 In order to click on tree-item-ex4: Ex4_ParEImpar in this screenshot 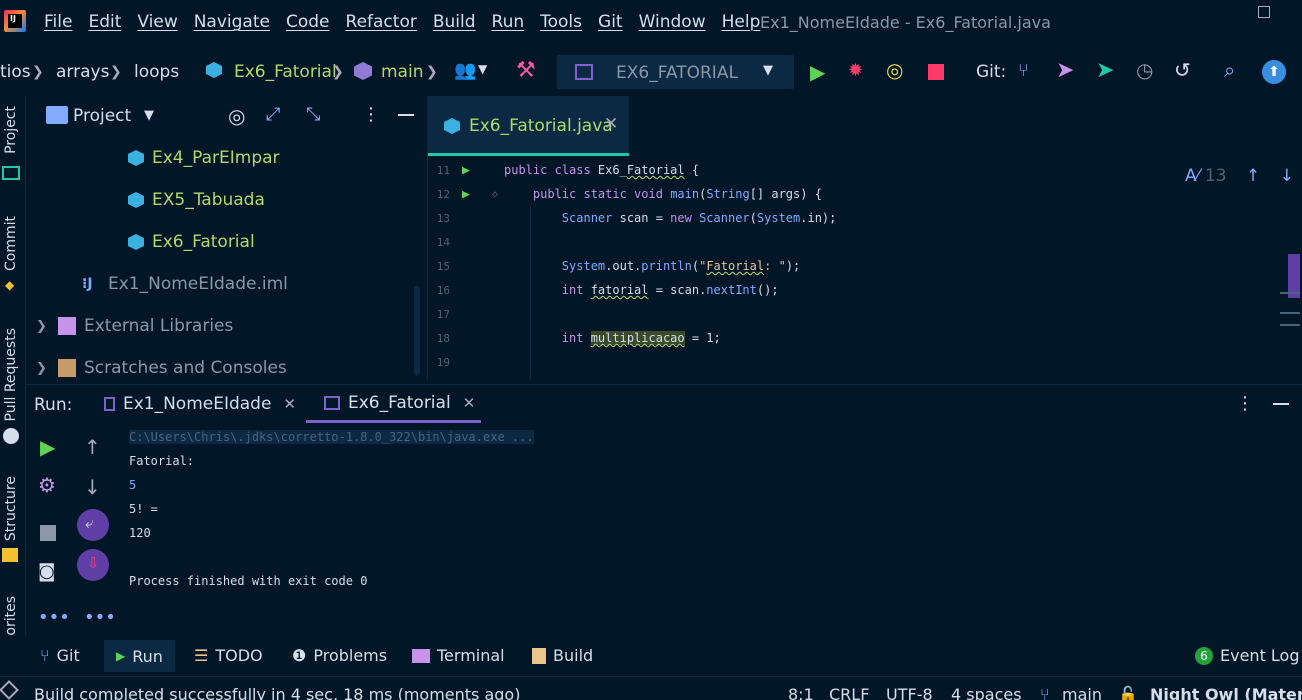, I will do `click(204, 158)`.